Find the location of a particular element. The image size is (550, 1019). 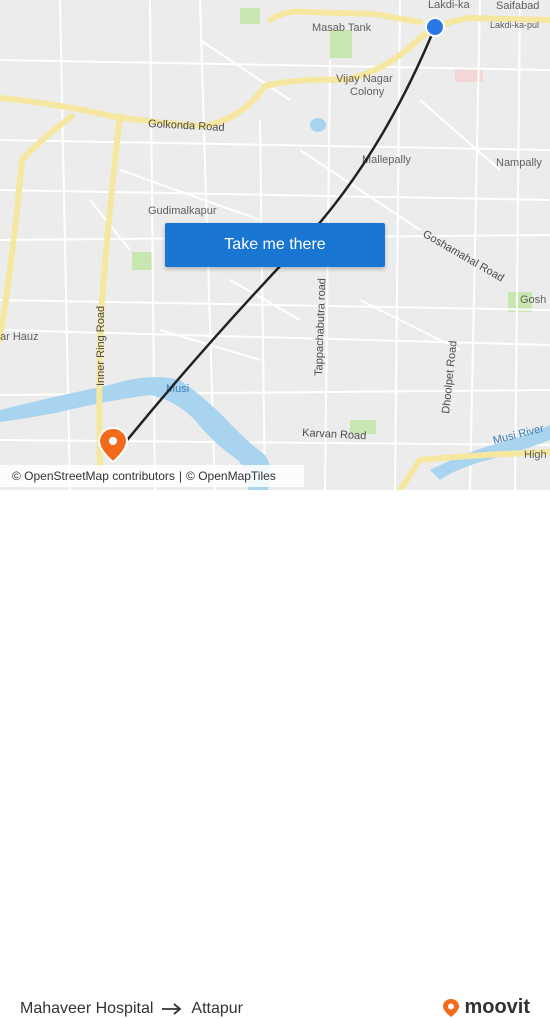

label-colony: Colony is located at coordinates (367, 92).